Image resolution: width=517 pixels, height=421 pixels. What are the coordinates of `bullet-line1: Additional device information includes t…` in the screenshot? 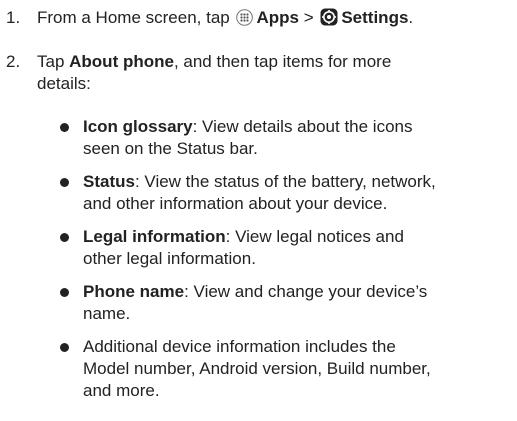 It's located at (239, 346).